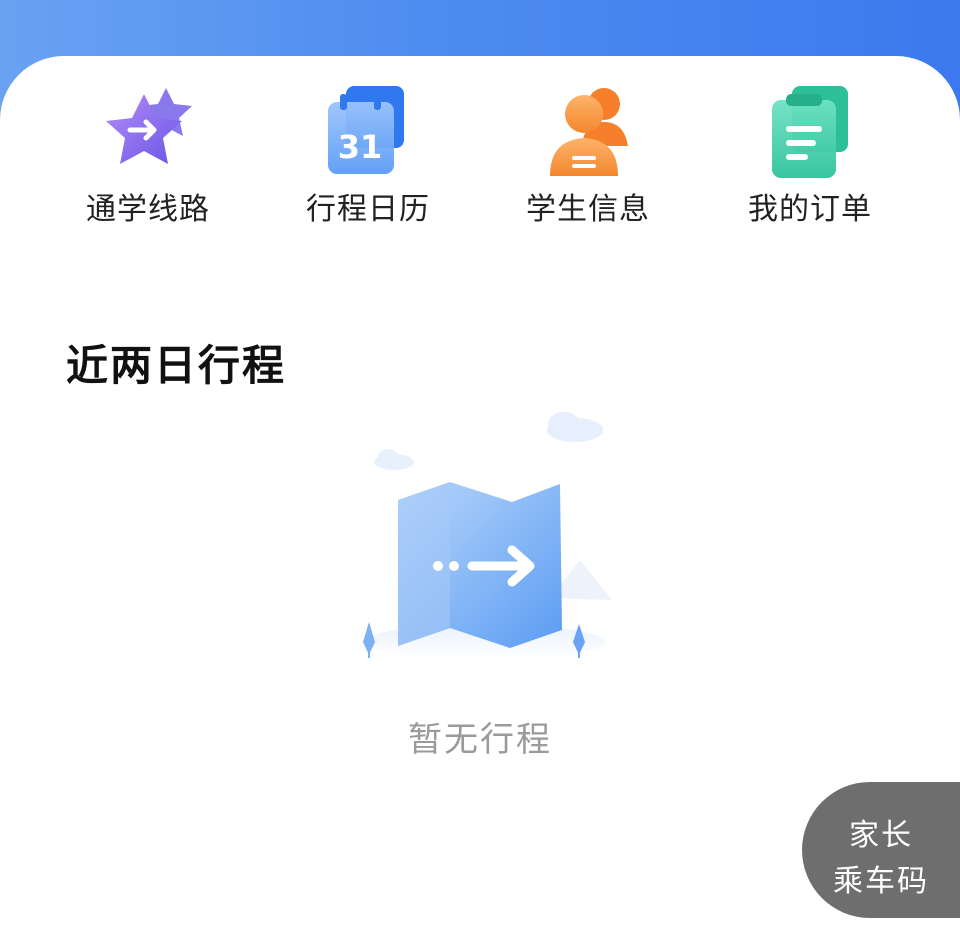 This screenshot has width=960, height=932. Describe the element at coordinates (368, 209) in the screenshot. I see `quick-action-label: 行程日历` at that location.